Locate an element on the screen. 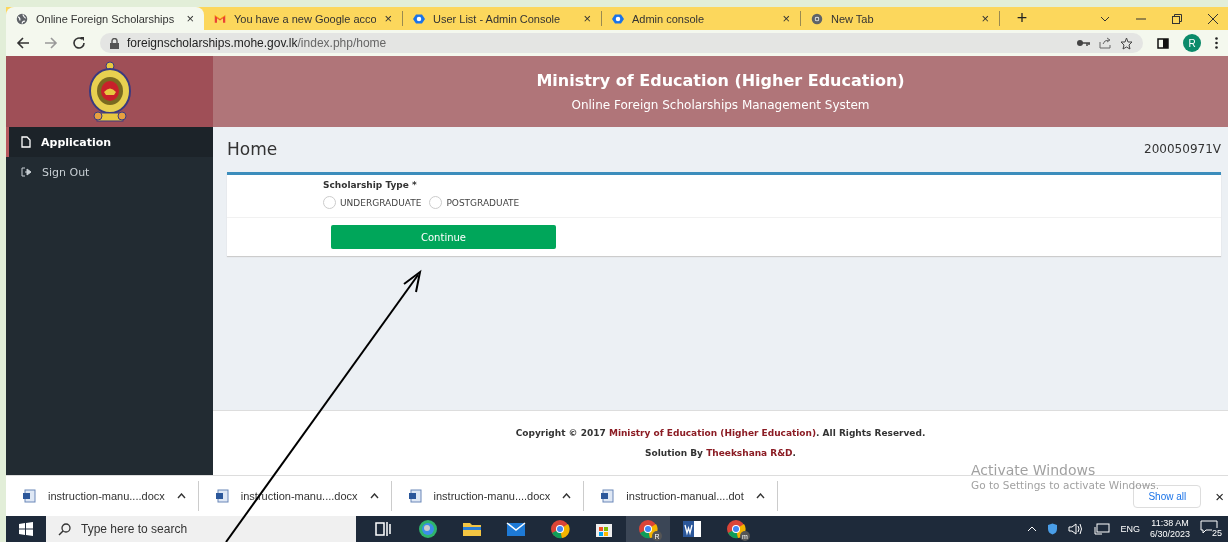 This screenshot has width=1228, height=542. lock-icon is located at coordinates (114, 43).